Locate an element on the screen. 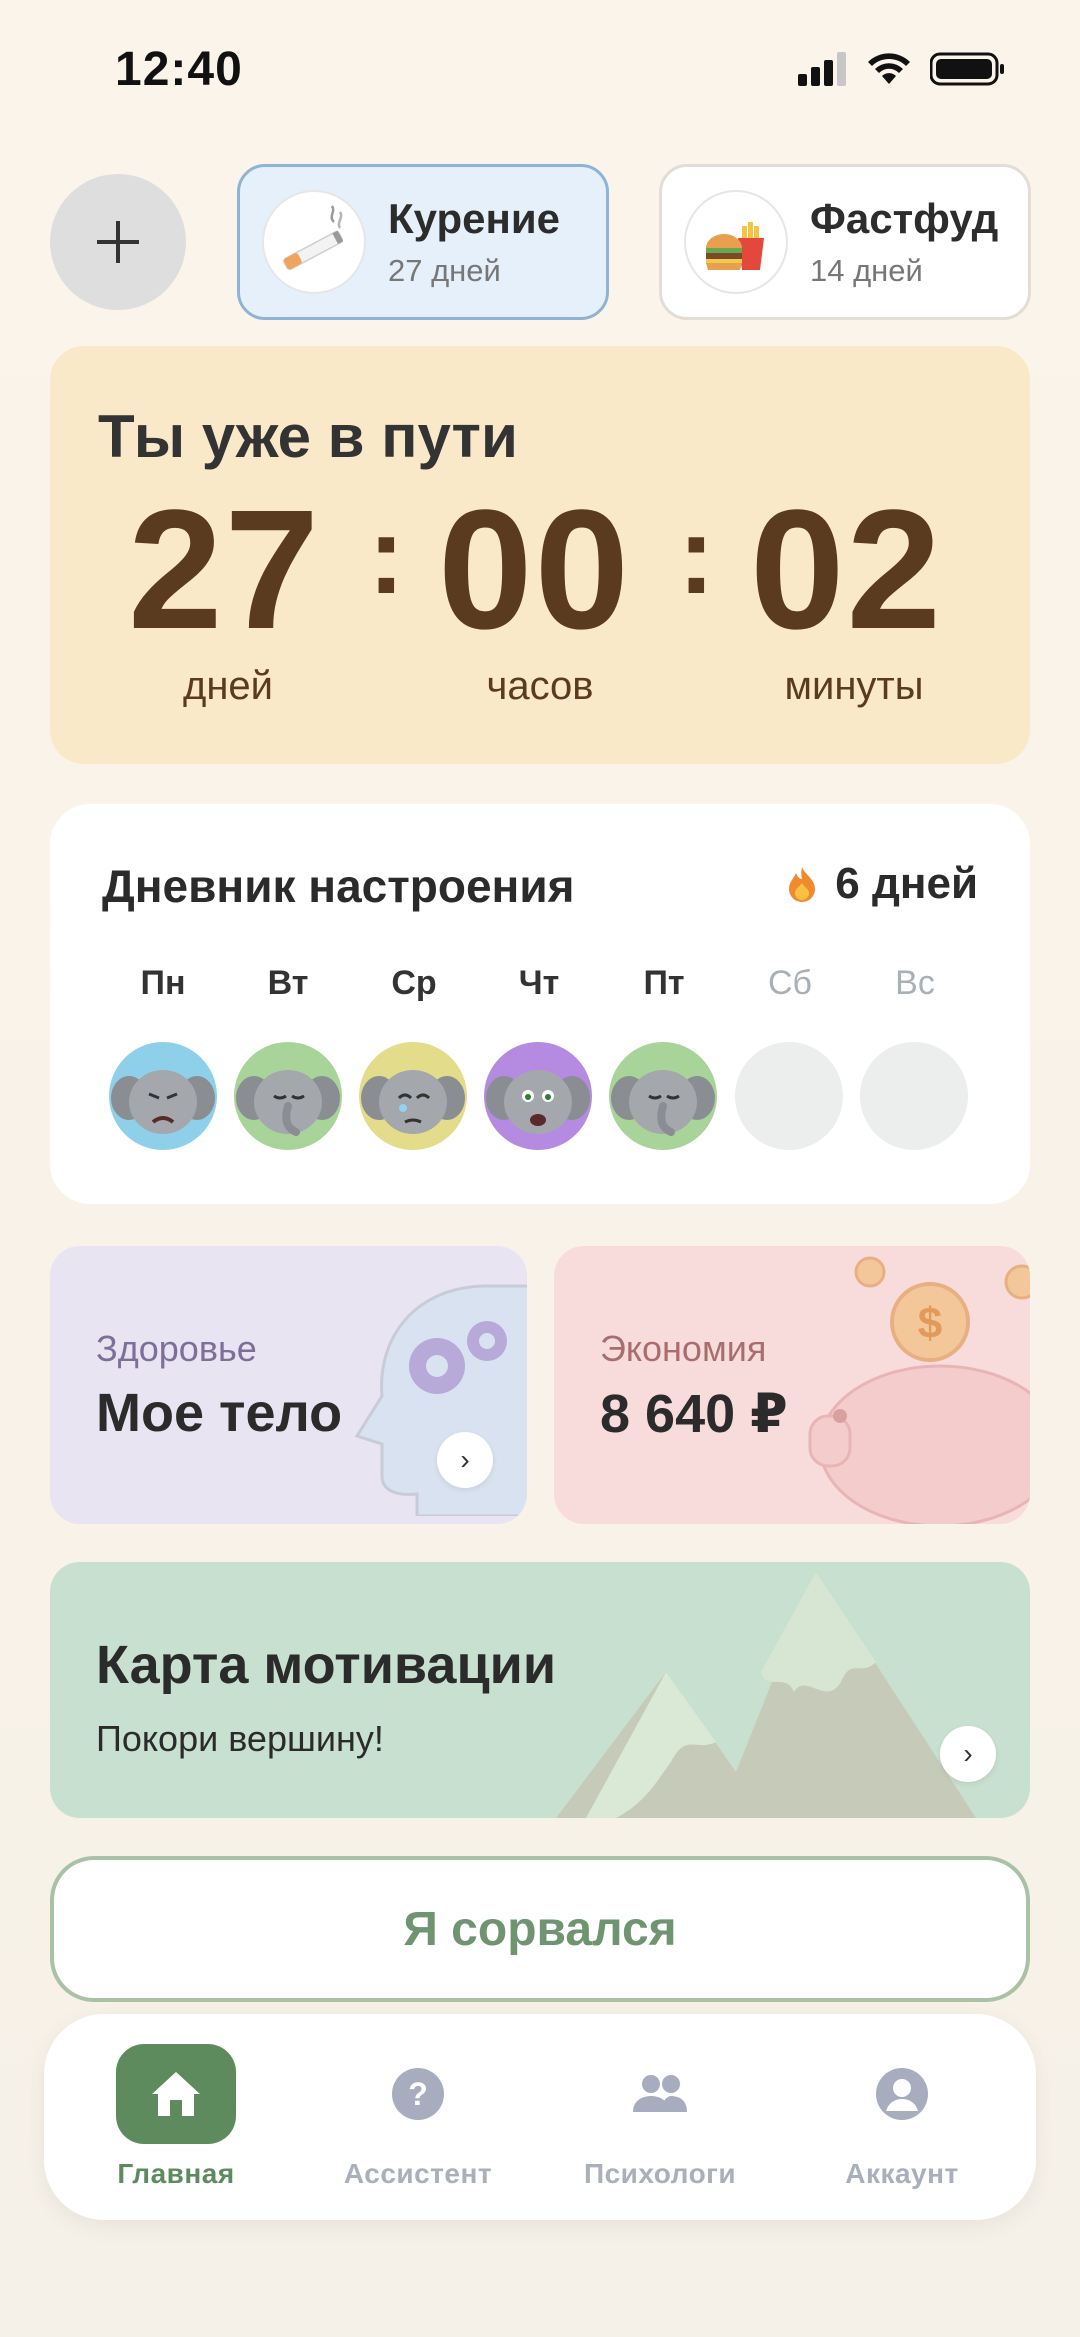 This screenshot has width=1080, height=2337. elephant-scared-icon is located at coordinates (538, 1102).